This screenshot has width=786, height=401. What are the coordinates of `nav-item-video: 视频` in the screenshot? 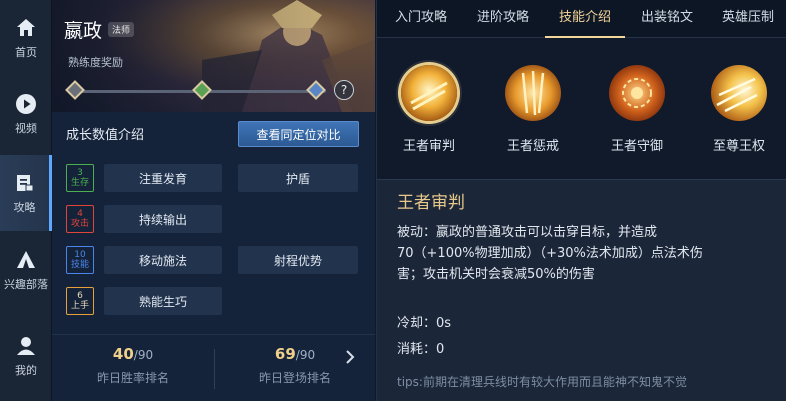 It's located at (26, 114).